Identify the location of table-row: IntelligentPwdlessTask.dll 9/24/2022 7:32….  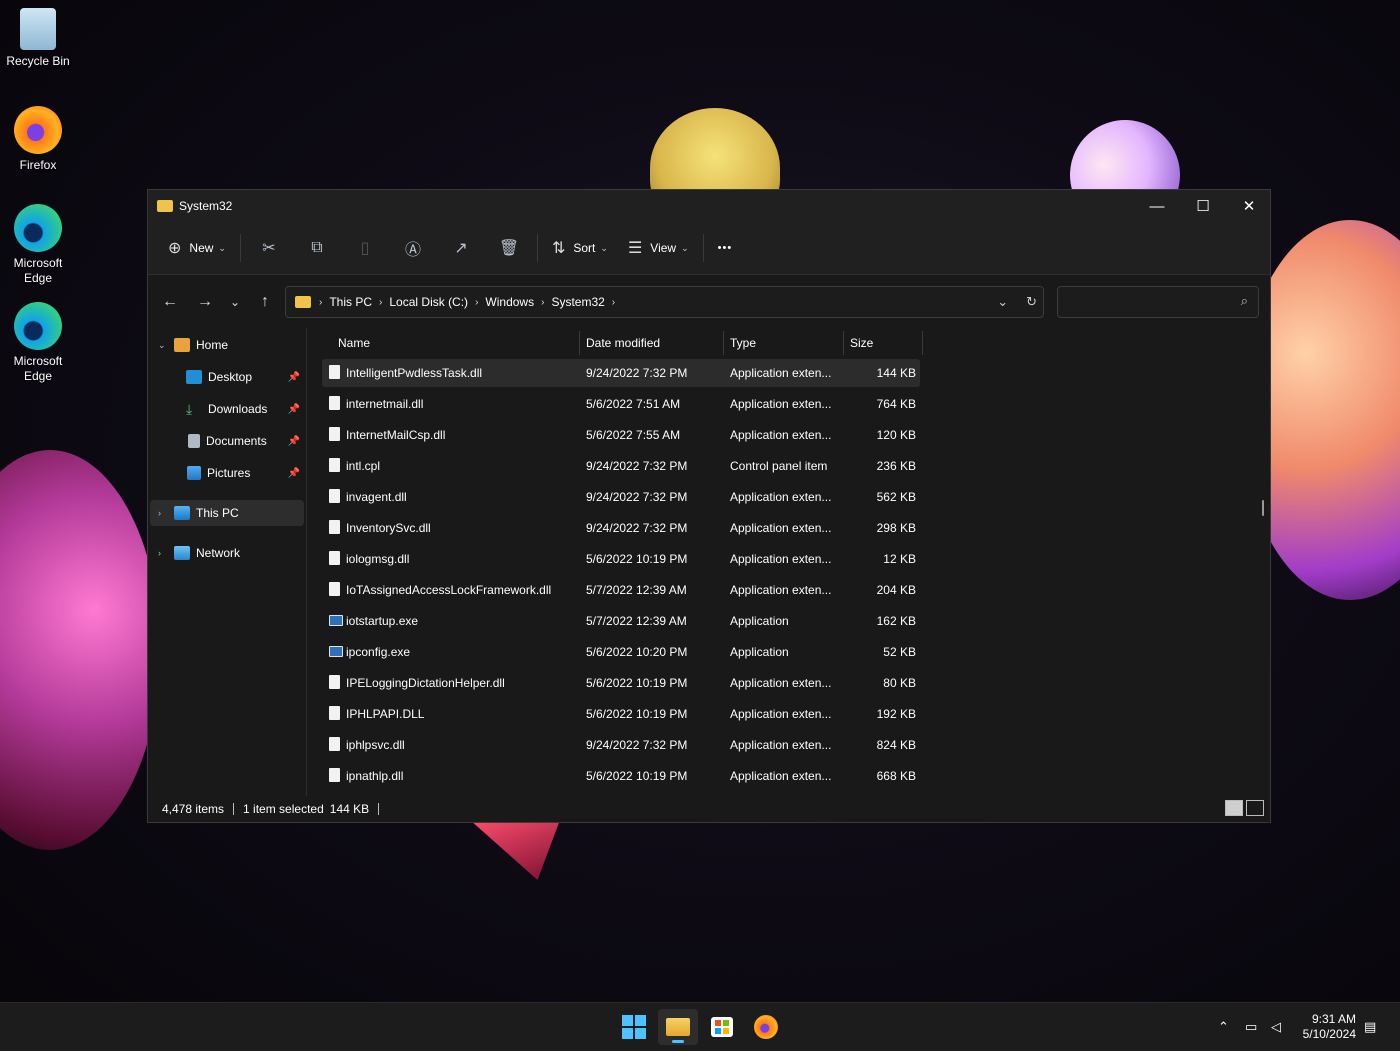
(621, 373).